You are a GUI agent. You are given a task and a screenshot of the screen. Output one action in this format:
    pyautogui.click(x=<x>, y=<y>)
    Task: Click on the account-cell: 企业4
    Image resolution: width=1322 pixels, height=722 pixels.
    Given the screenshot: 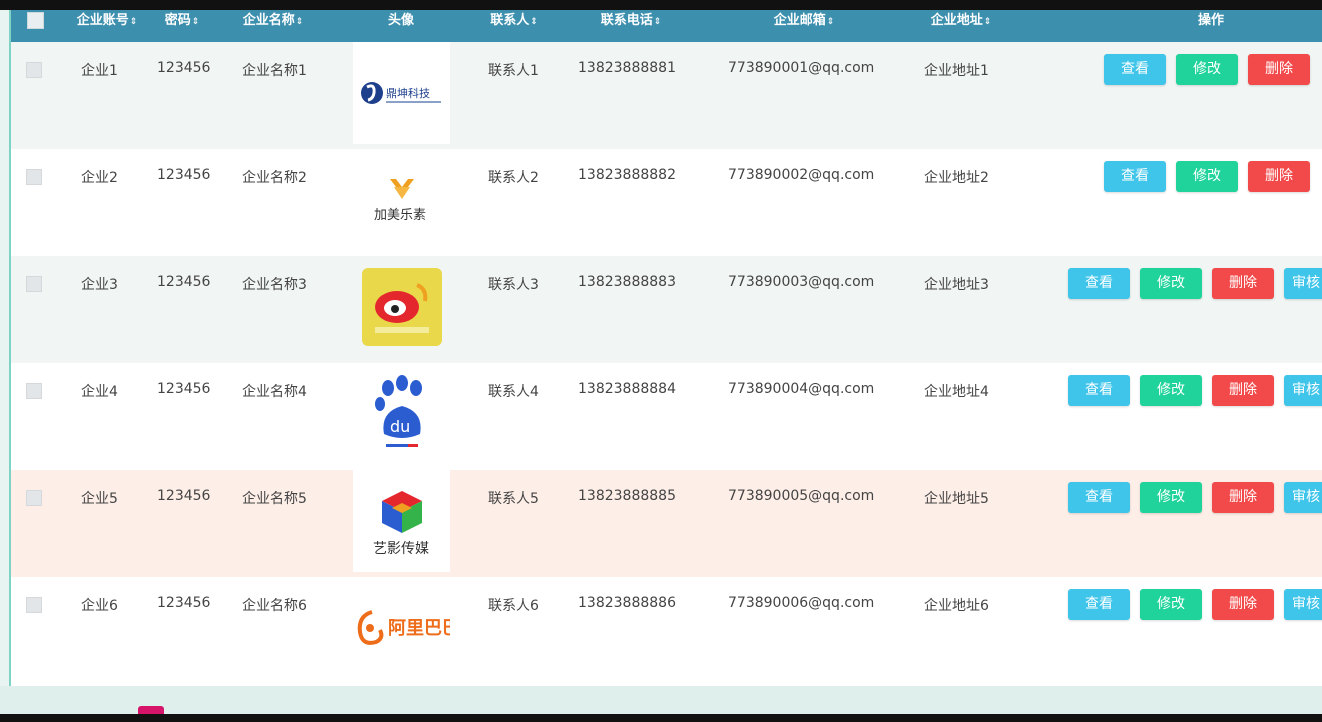 What is the action you would take?
    pyautogui.click(x=99, y=392)
    